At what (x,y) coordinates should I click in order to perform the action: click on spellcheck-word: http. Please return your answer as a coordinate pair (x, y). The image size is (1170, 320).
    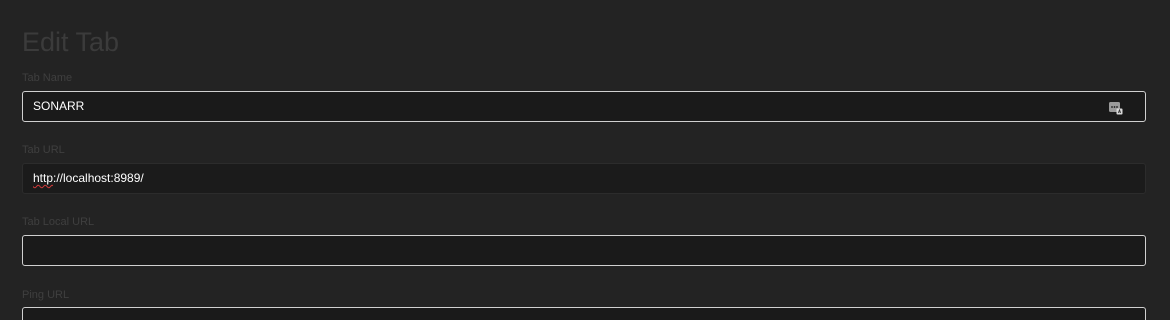
    Looking at the image, I should click on (43, 178).